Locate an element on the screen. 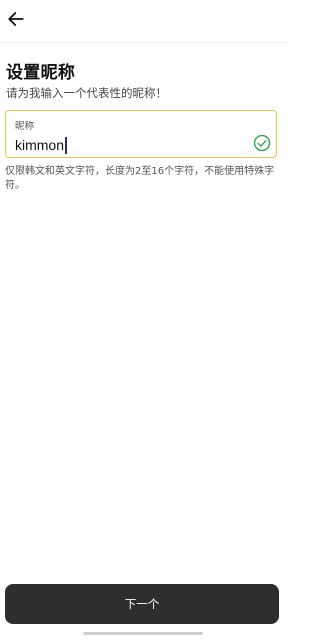 This screenshot has width=320, height=640. arrow-left-icon is located at coordinates (16, 19).